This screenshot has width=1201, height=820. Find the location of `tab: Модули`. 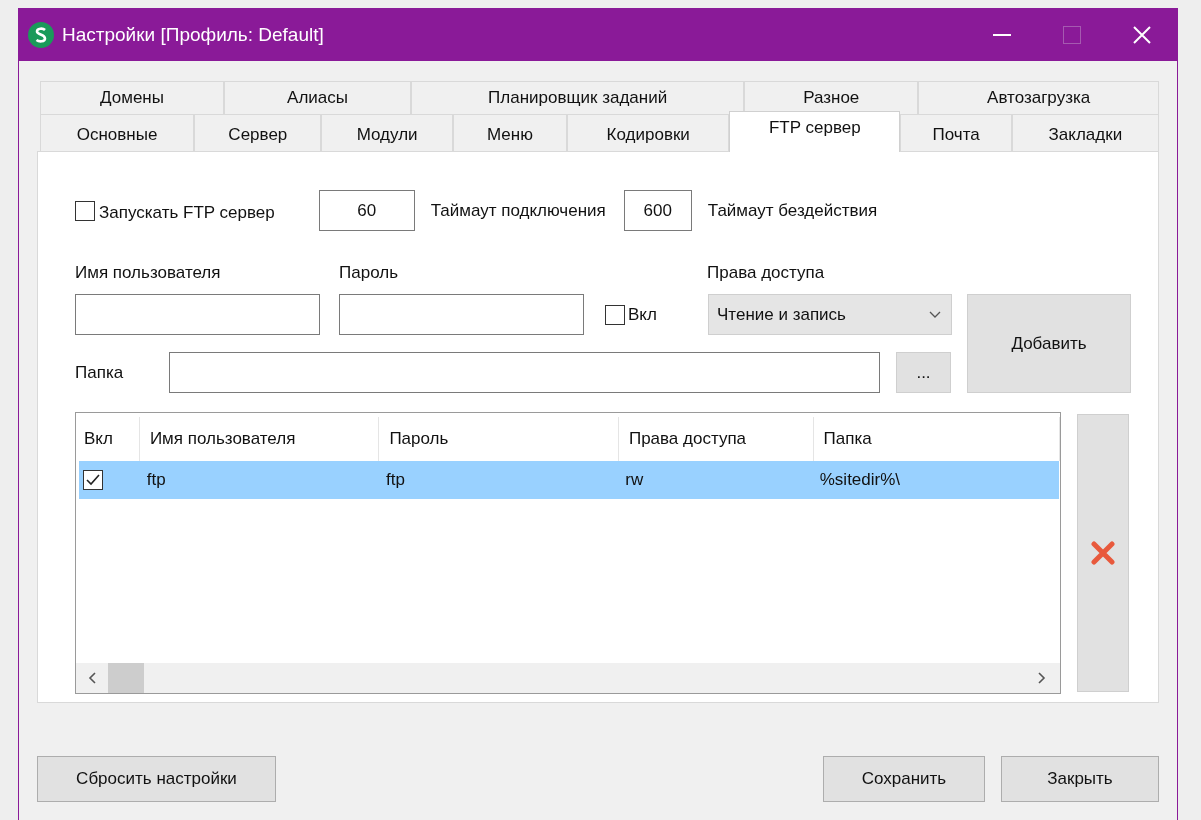

tab: Модули is located at coordinates (387, 133).